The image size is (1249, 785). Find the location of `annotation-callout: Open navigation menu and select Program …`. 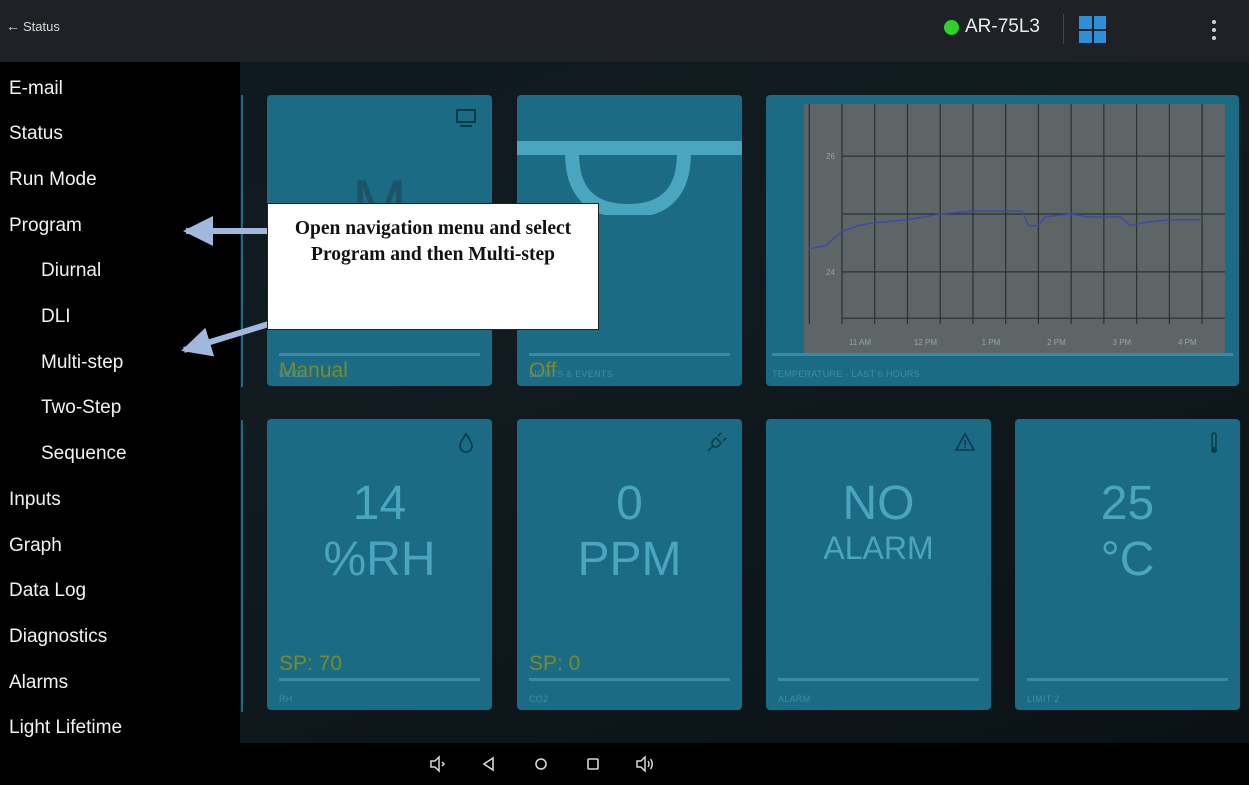

annotation-callout: Open navigation menu and select Program … is located at coordinates (433, 266).